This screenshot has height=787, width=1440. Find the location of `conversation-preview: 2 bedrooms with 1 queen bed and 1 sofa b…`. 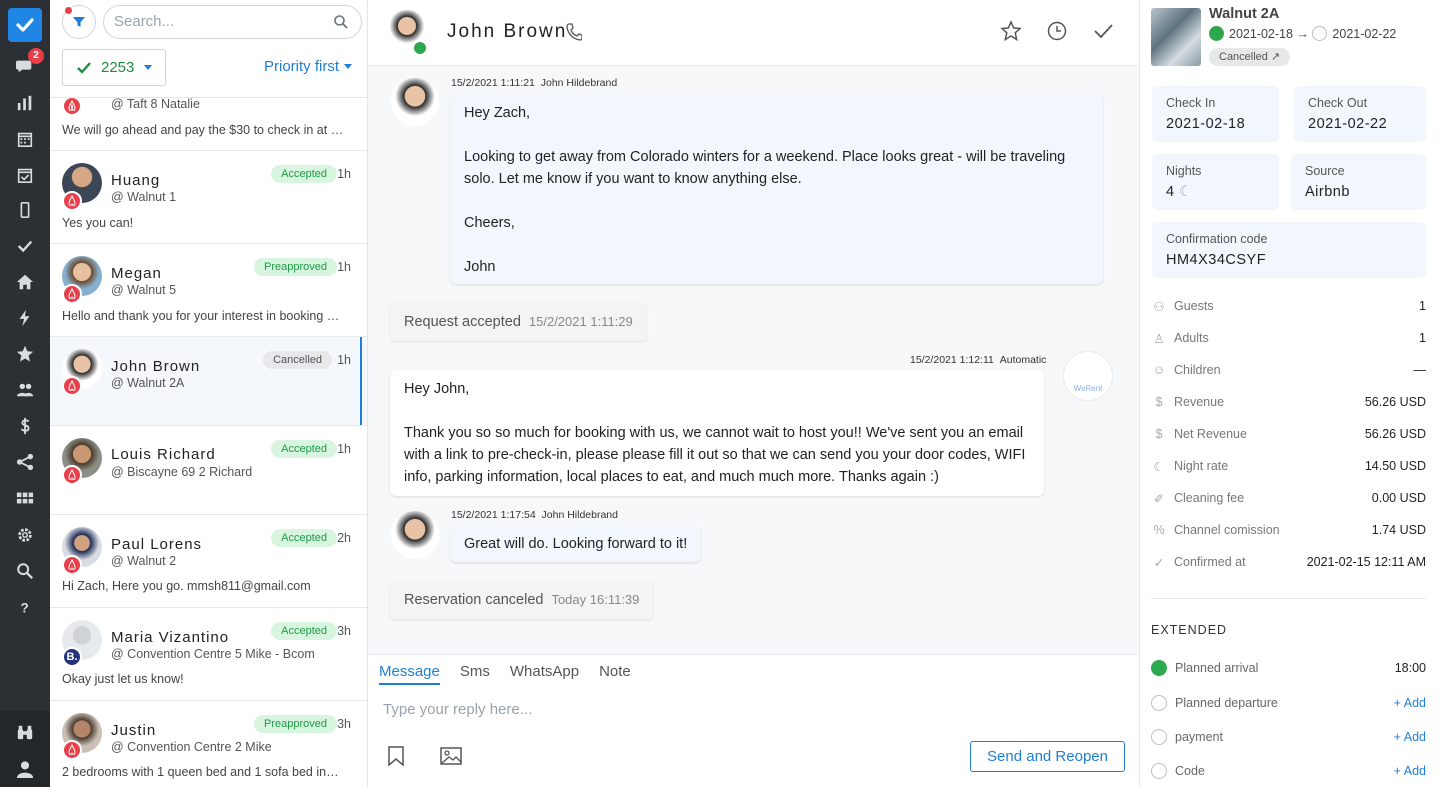

conversation-preview: 2 bedrooms with 1 queen bed and 1 sofa b… is located at coordinates (203, 772).